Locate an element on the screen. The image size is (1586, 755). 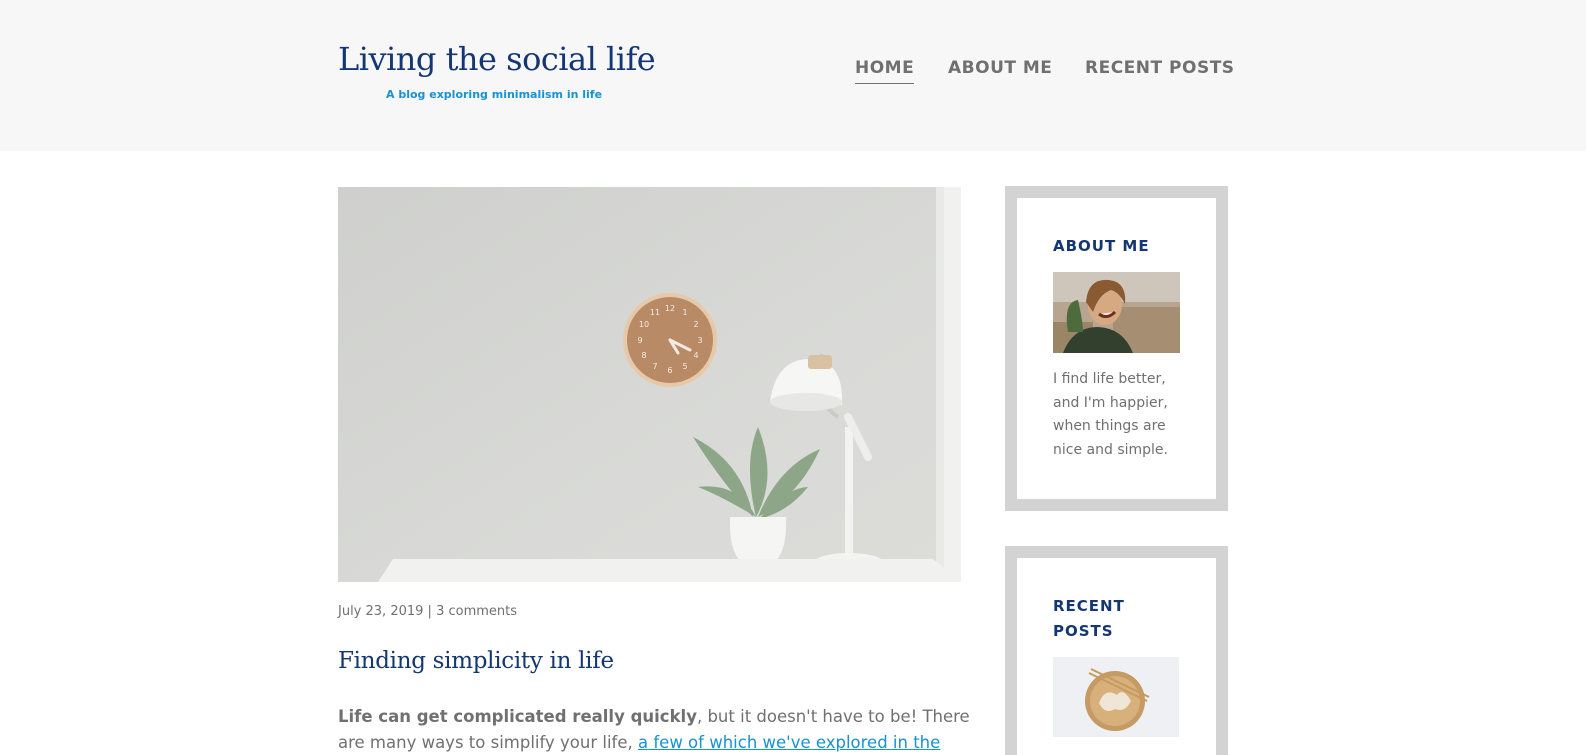
svg-text: 7 is located at coordinates (654, 366).